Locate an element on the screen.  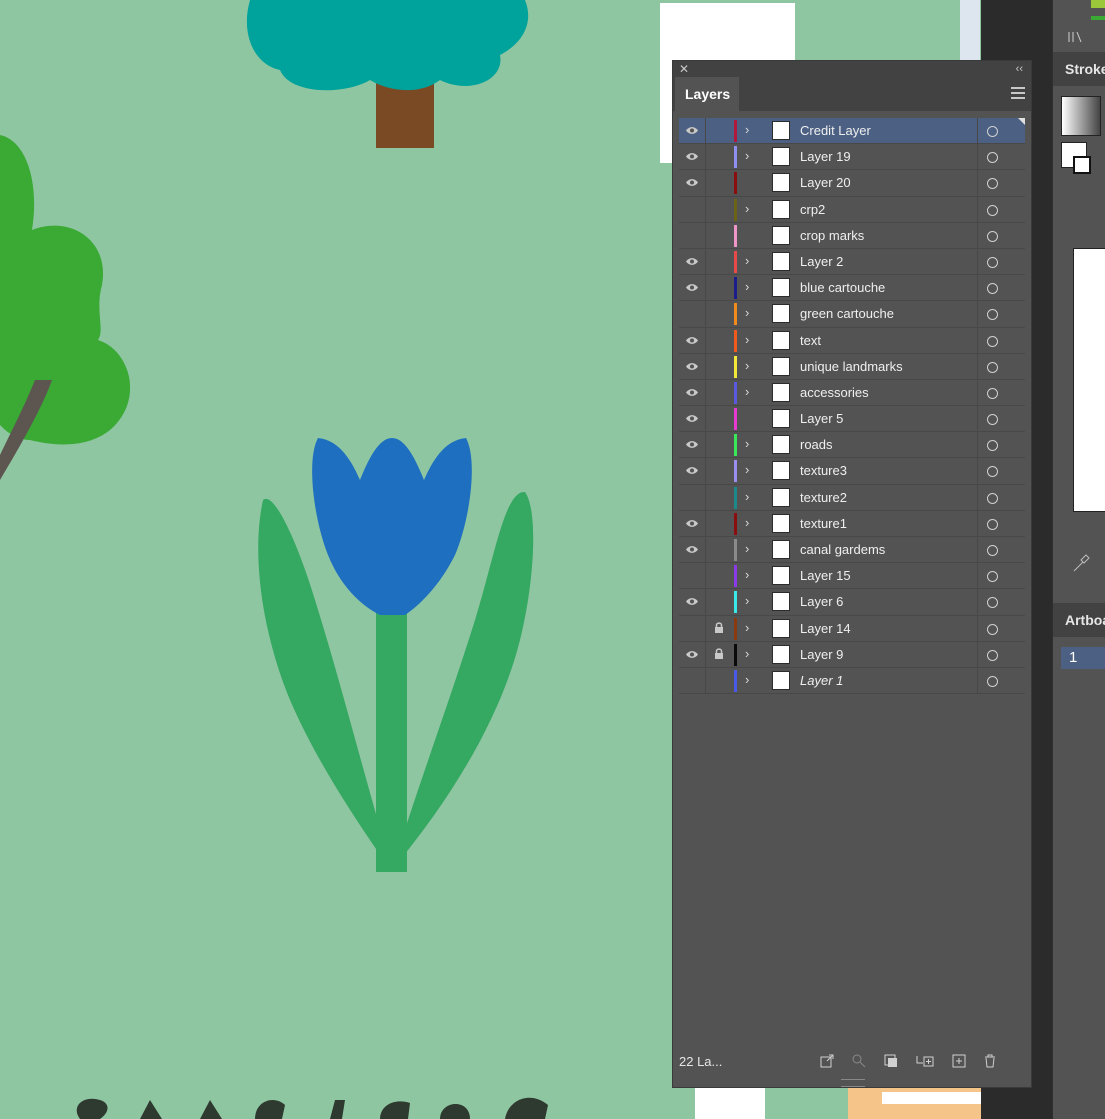
layer-row: Layer 5 is located at coordinates (852, 419).